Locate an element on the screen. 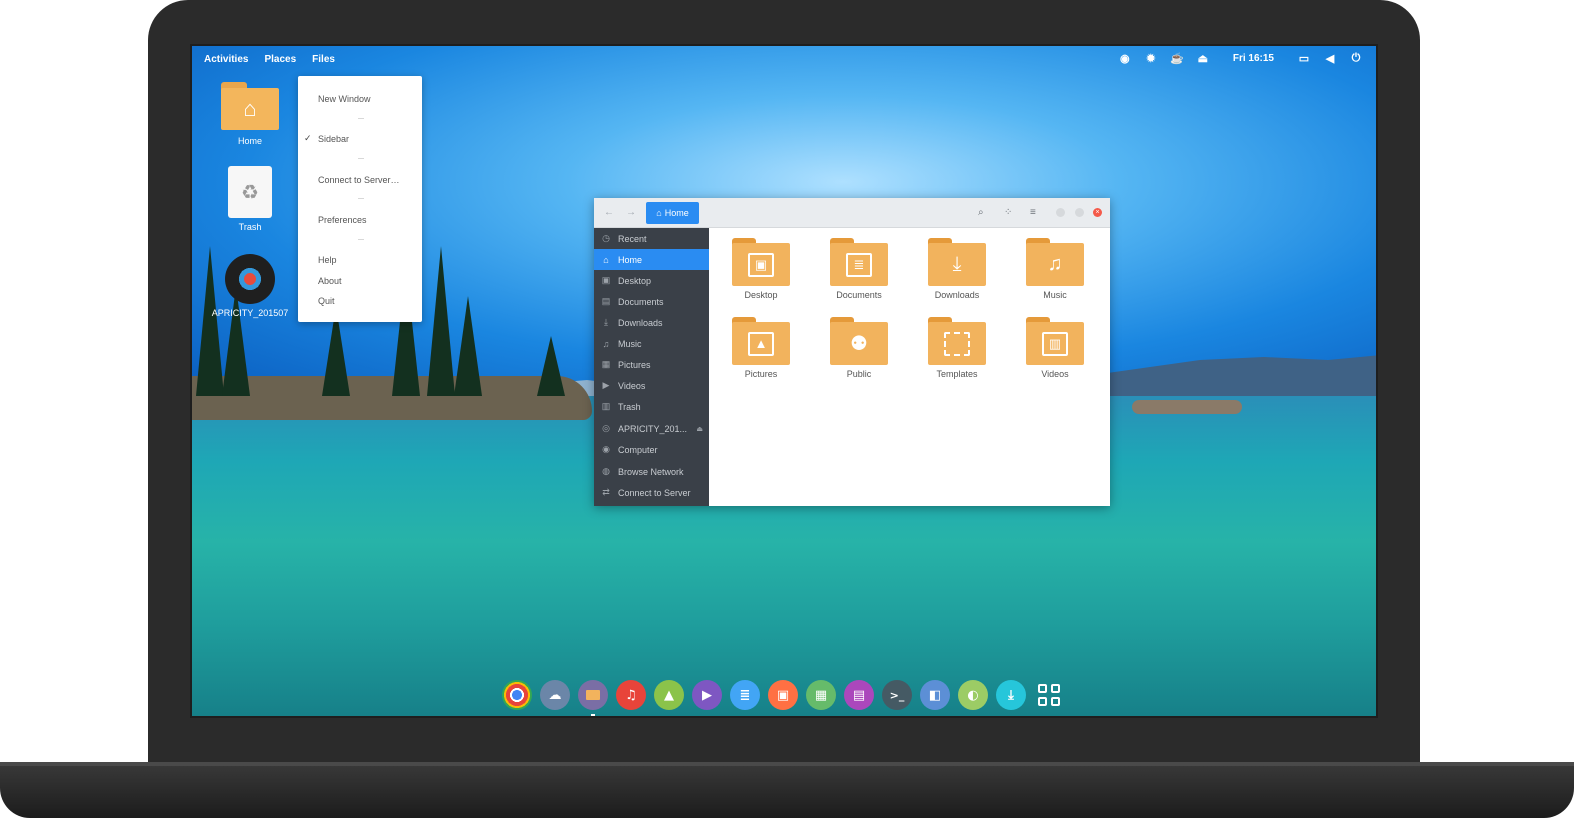 This screenshot has height=818, width=1574. clock: Fri 16:15 is located at coordinates (1253, 58).